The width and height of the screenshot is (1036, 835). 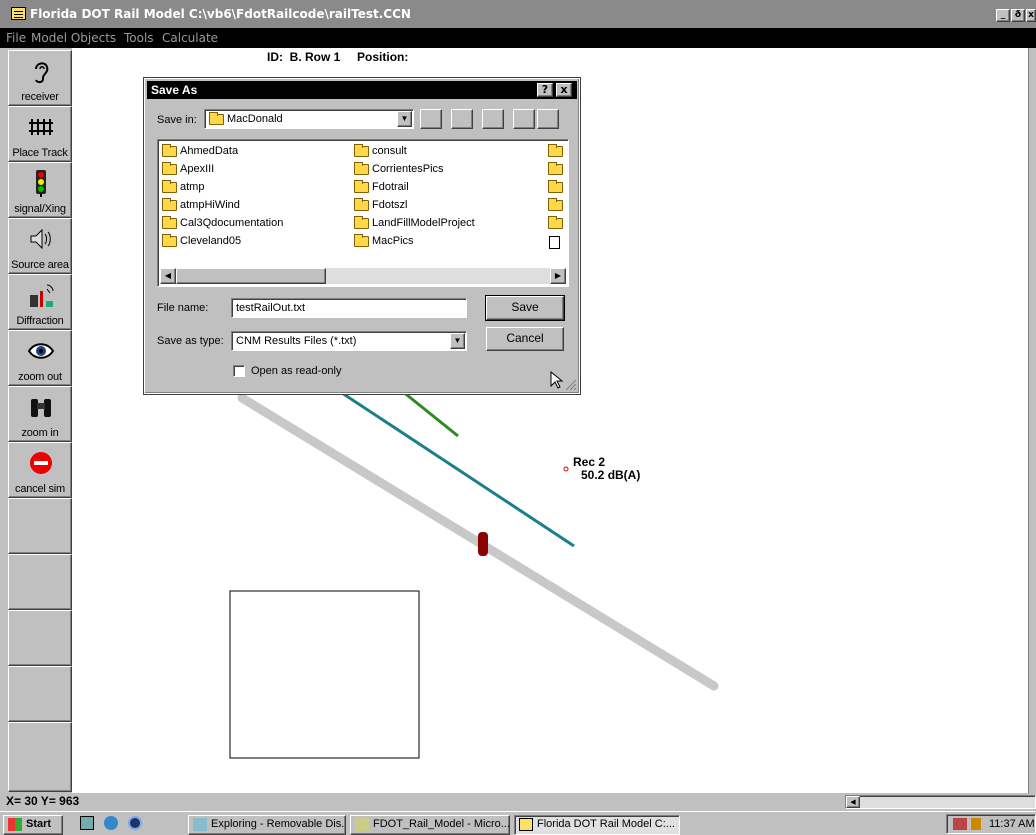 I want to click on list-item: CorrientesPics, so click(x=398, y=169).